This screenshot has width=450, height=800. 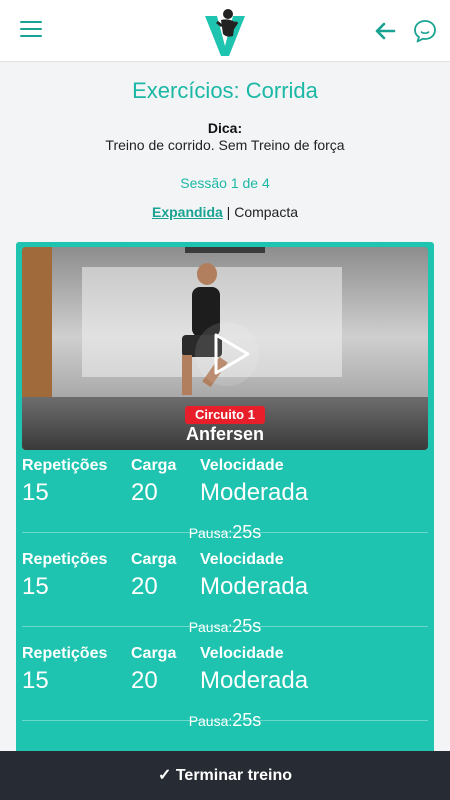 What do you see at coordinates (225, 250) in the screenshot?
I see `video-top-bar` at bounding box center [225, 250].